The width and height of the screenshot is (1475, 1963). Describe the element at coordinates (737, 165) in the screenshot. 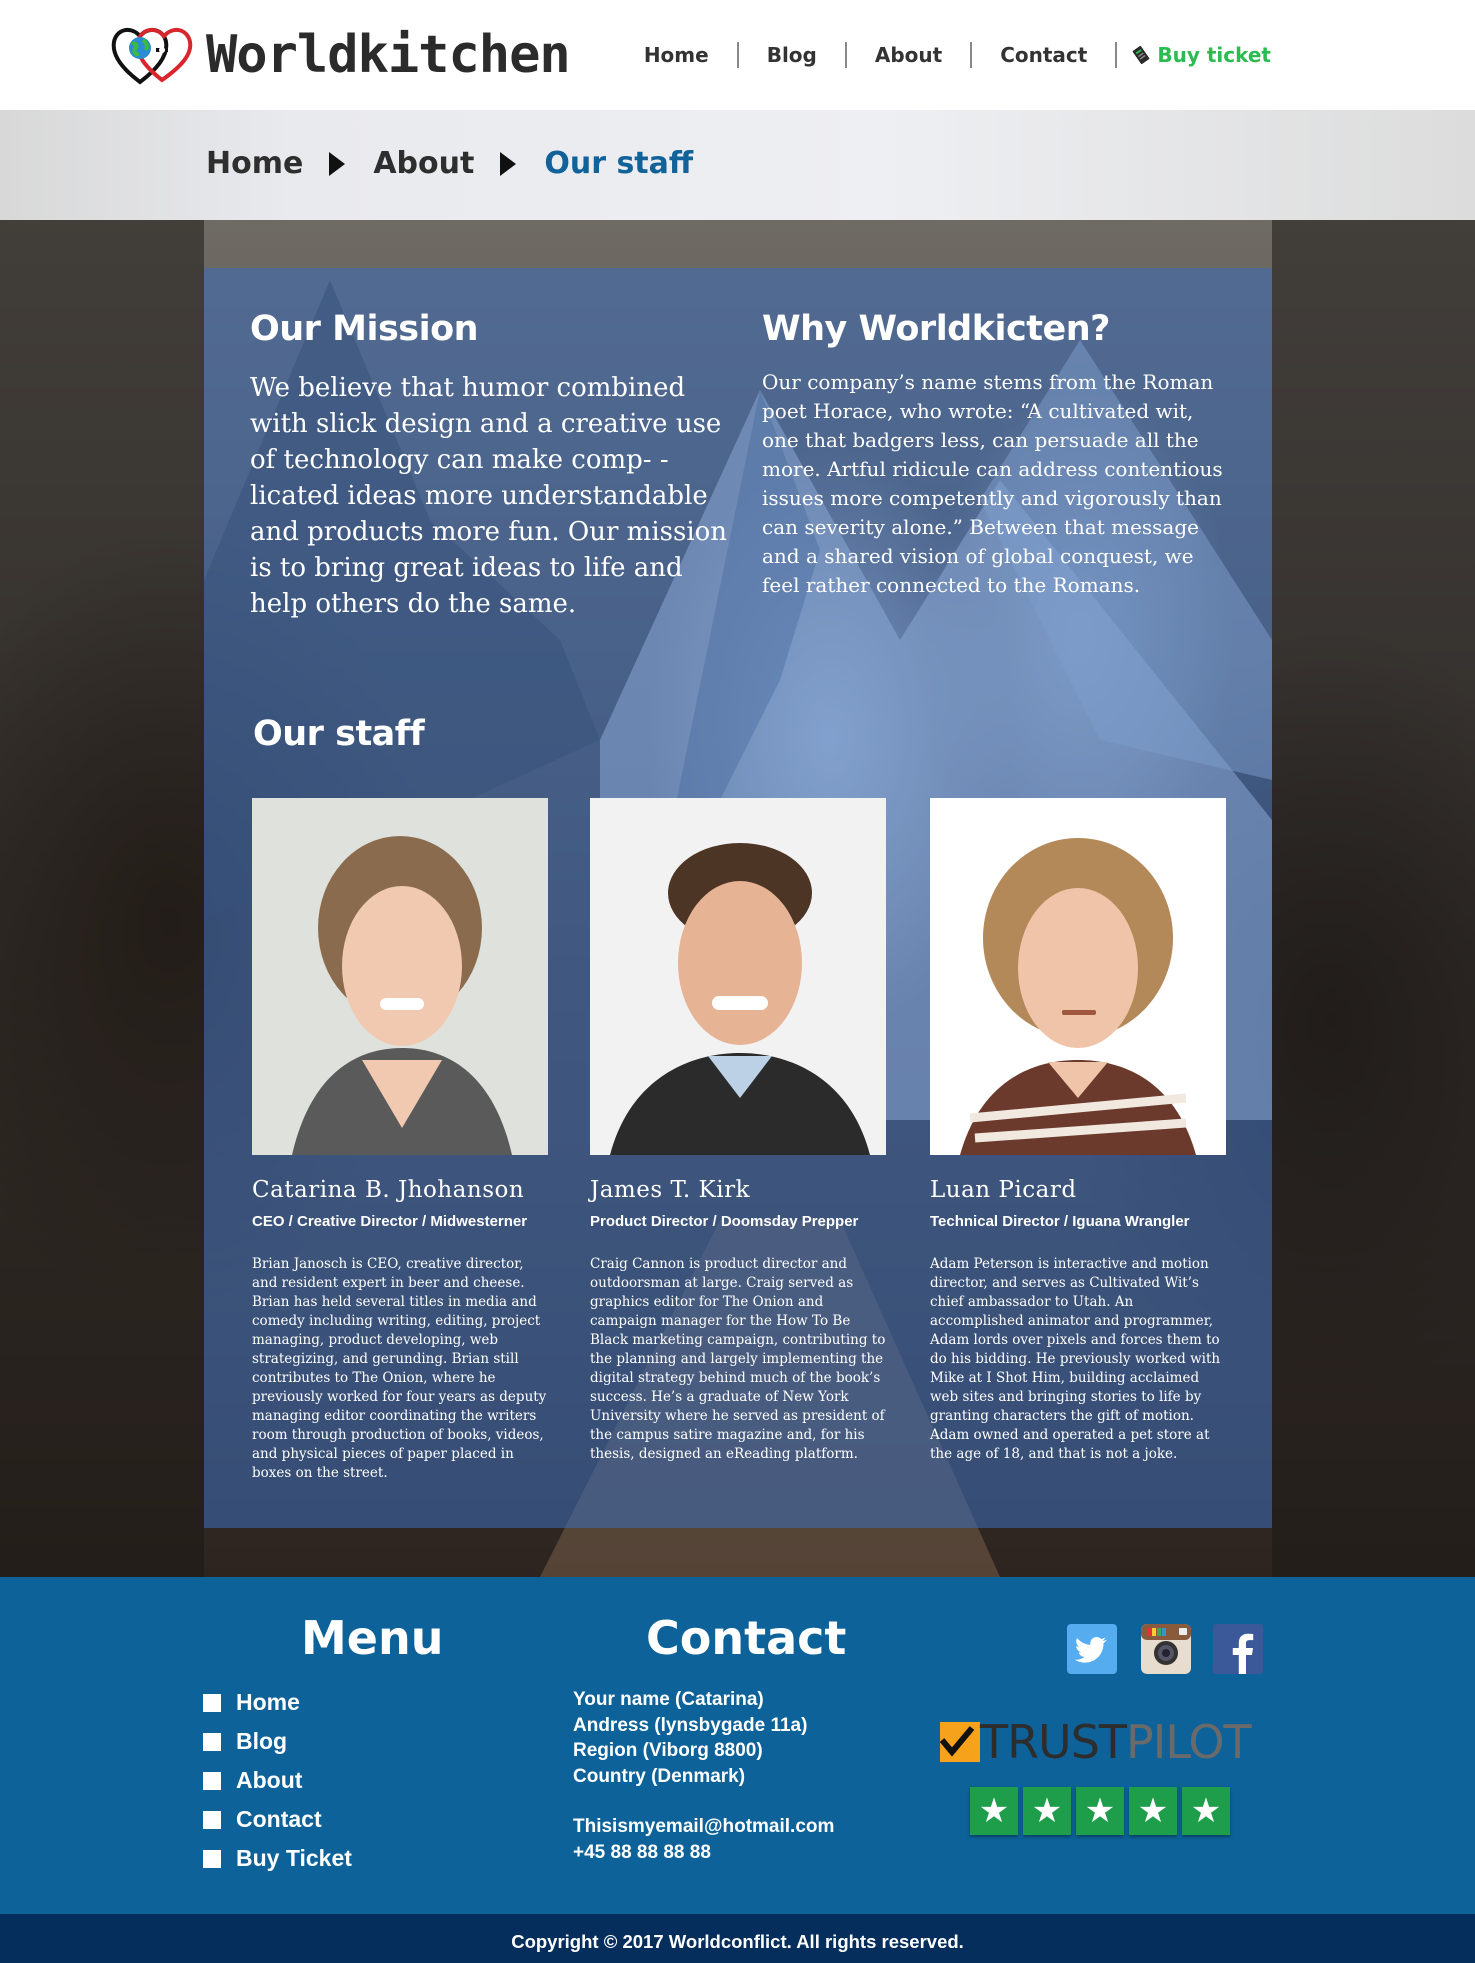

I see `breadcrumb-band: Home About Our staff` at that location.